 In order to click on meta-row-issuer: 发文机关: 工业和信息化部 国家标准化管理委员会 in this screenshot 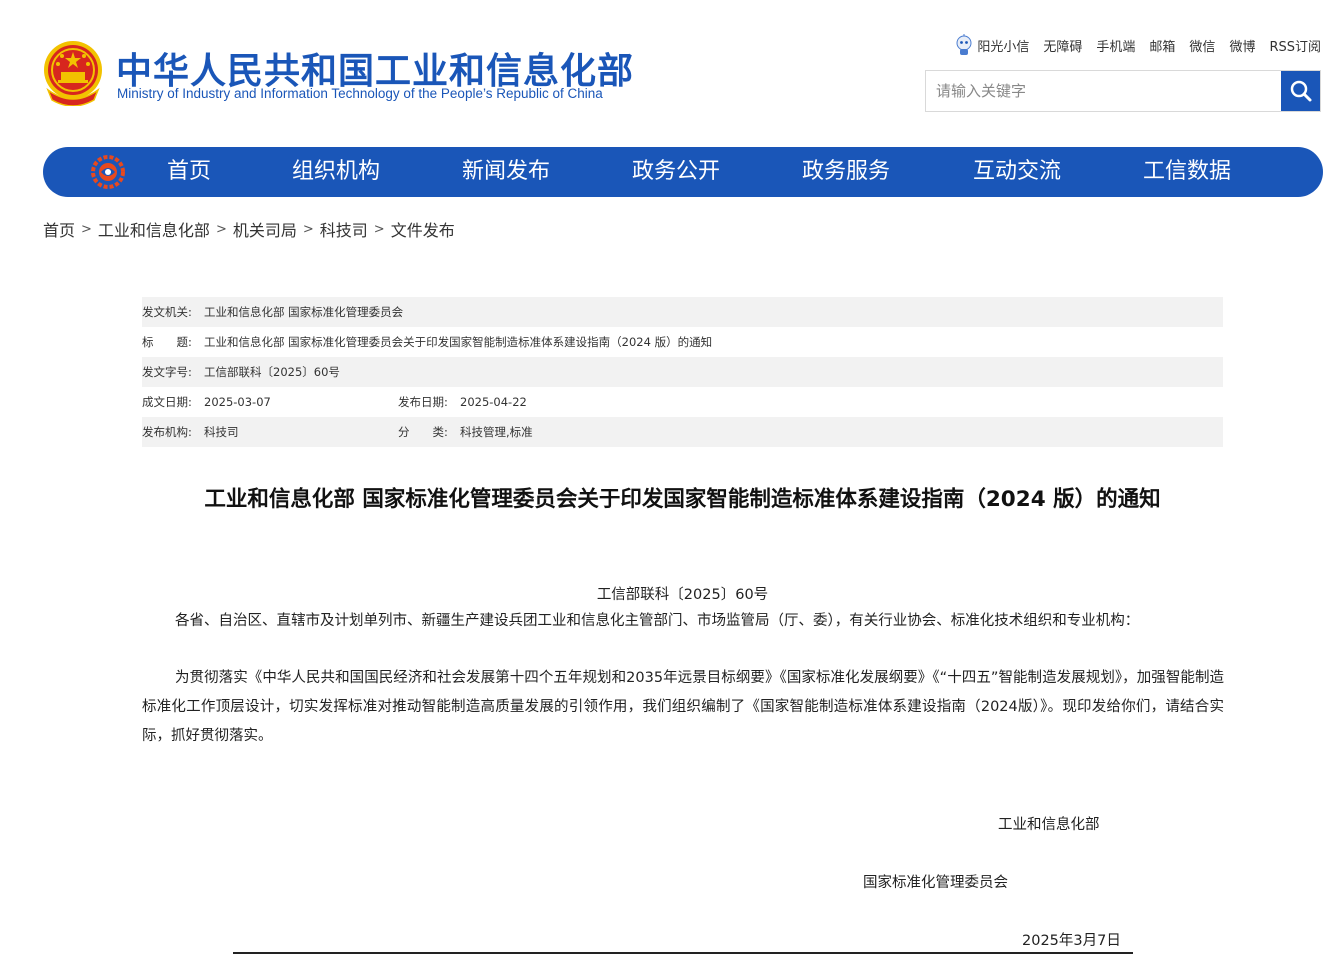, I will do `click(682, 312)`.